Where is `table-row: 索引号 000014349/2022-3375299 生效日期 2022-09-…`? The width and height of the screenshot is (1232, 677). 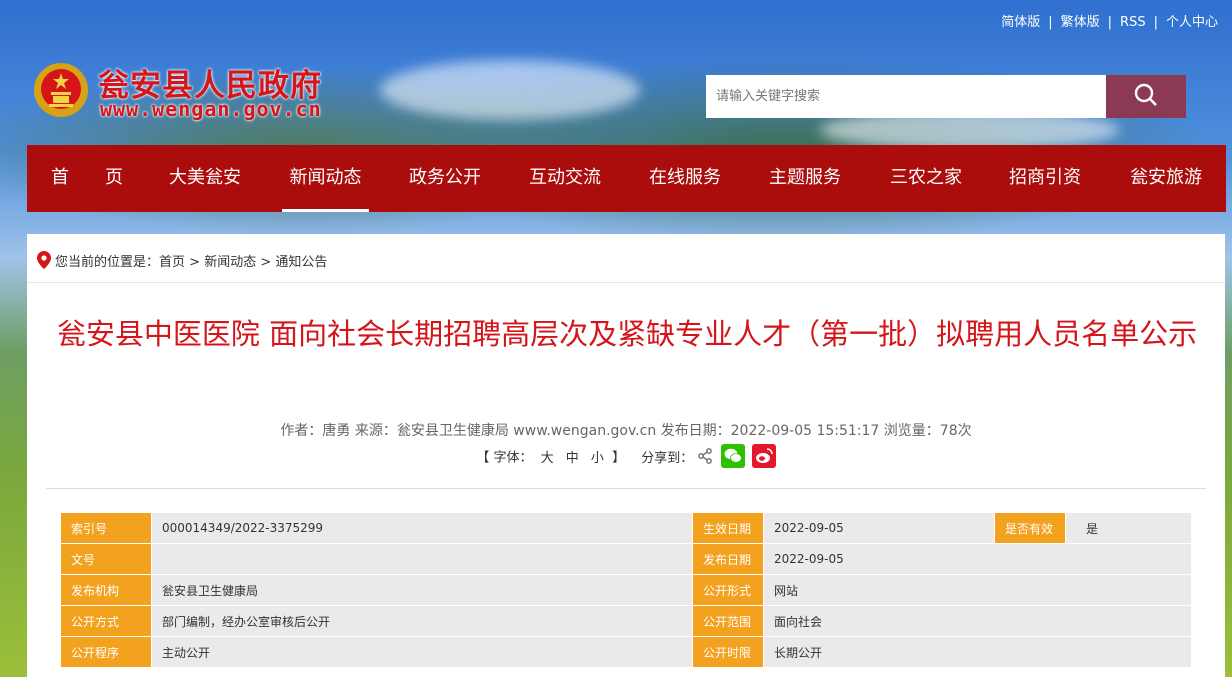 table-row: 索引号 000014349/2022-3375299 生效日期 2022-09-… is located at coordinates (626, 528).